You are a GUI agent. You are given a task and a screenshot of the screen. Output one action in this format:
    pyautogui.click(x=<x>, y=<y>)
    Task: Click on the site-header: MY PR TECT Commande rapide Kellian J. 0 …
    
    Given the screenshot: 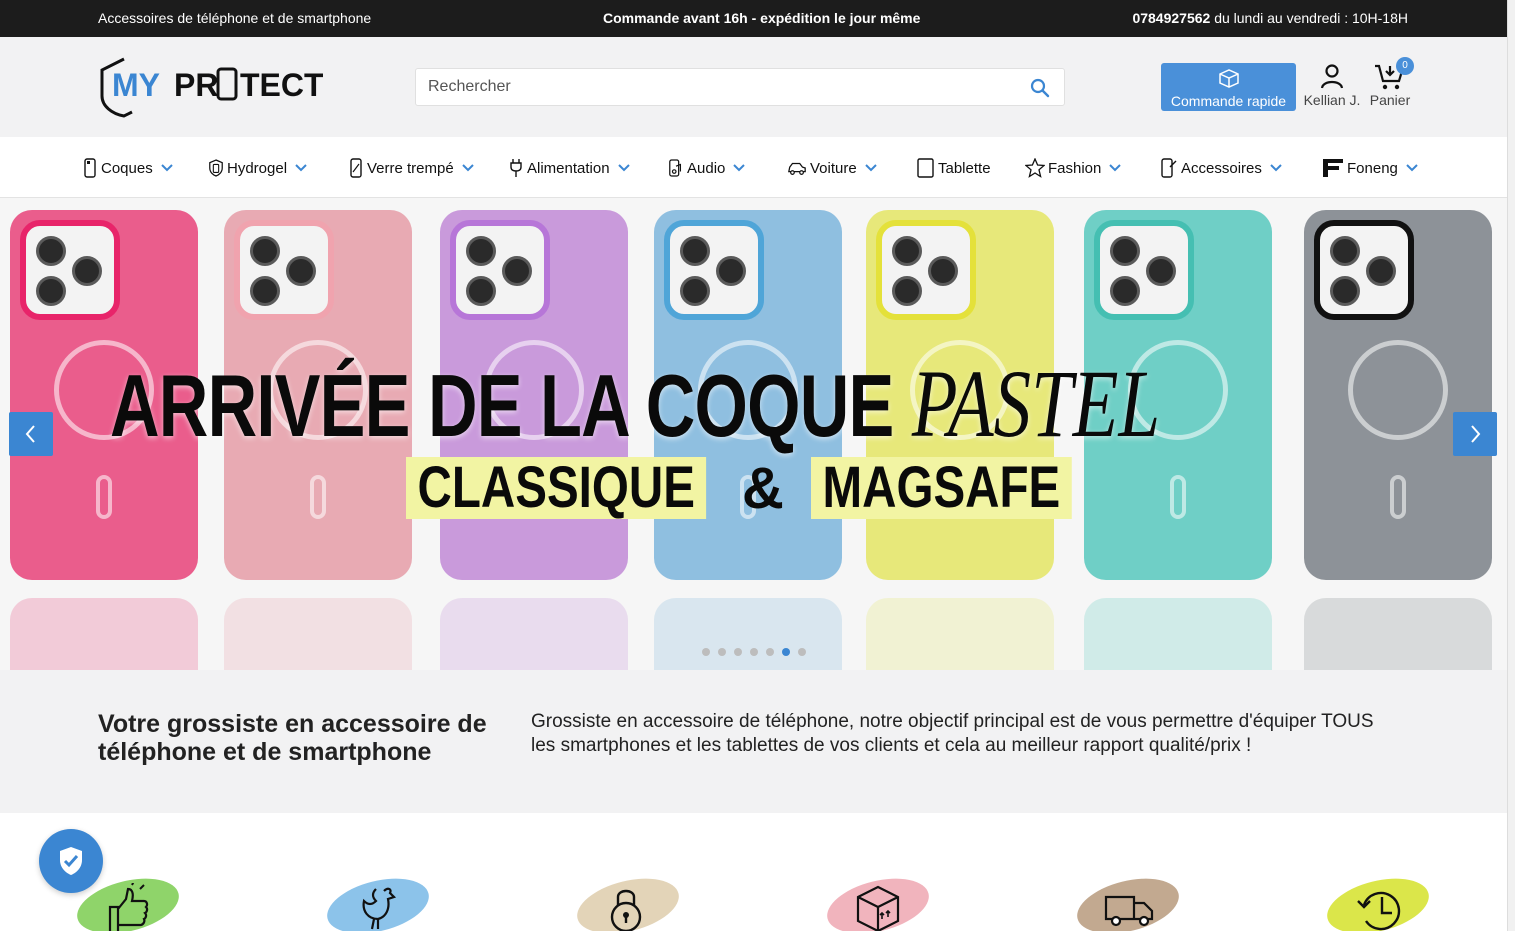 What is the action you would take?
    pyautogui.click(x=753, y=87)
    